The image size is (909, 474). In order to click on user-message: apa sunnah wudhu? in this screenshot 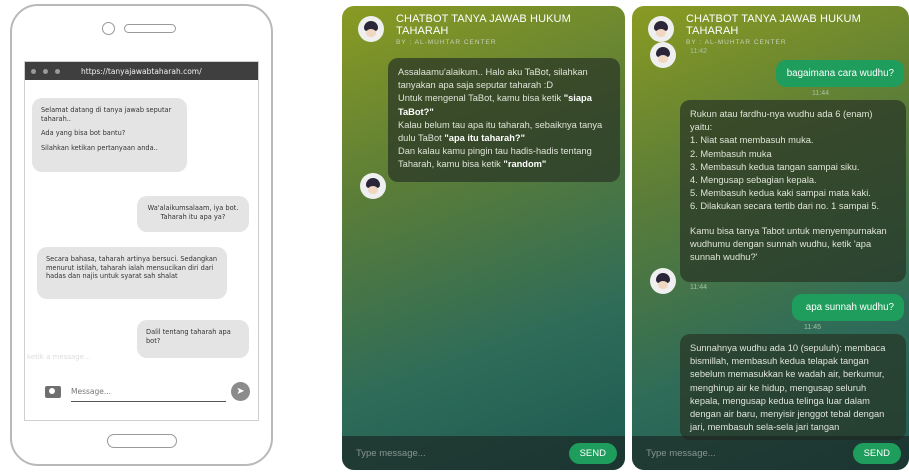, I will do `click(848, 307)`.